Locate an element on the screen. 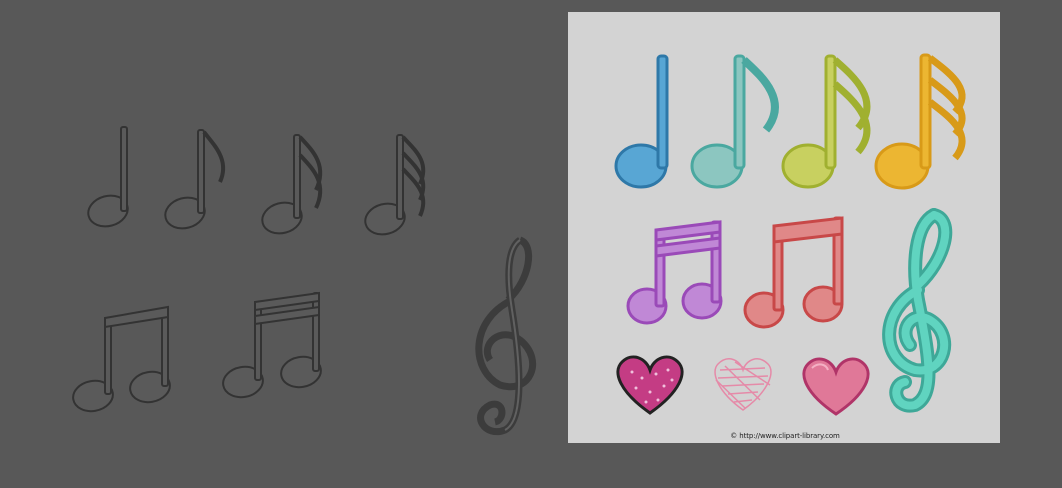  green-sixteenth-note is located at coordinates (826, 121).